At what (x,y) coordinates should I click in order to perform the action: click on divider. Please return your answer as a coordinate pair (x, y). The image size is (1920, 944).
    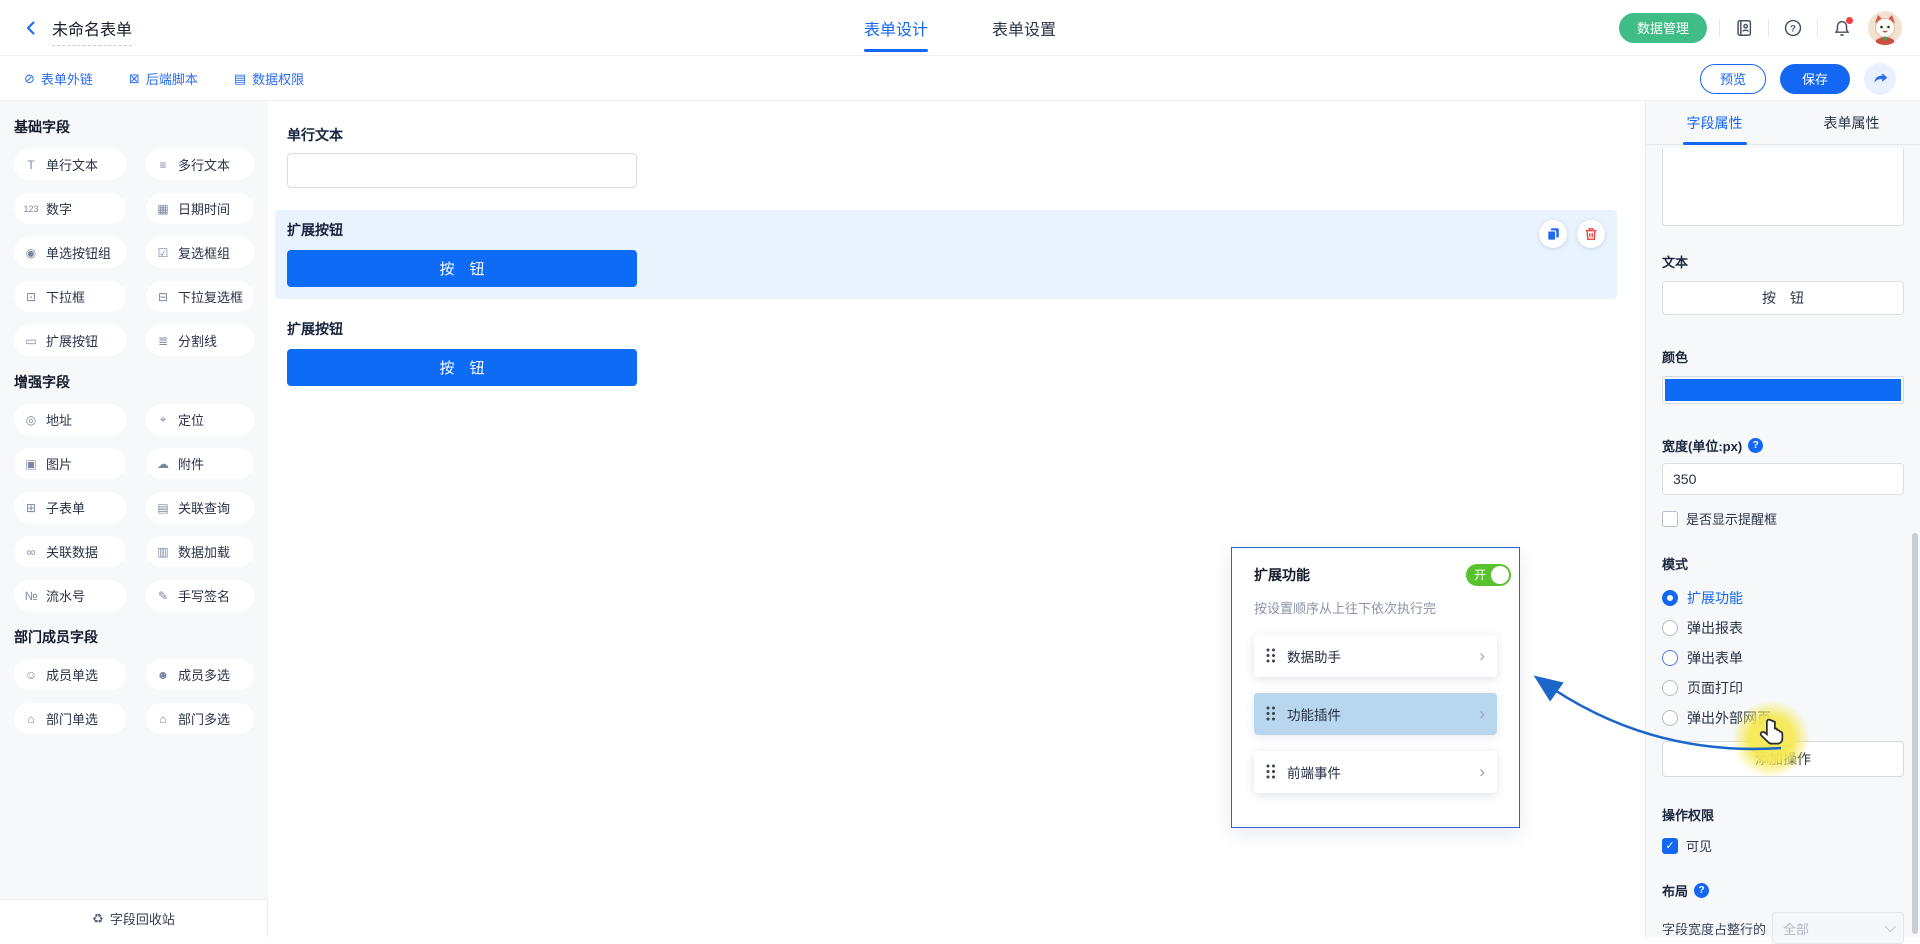
    Looking at the image, I should click on (1768, 27).